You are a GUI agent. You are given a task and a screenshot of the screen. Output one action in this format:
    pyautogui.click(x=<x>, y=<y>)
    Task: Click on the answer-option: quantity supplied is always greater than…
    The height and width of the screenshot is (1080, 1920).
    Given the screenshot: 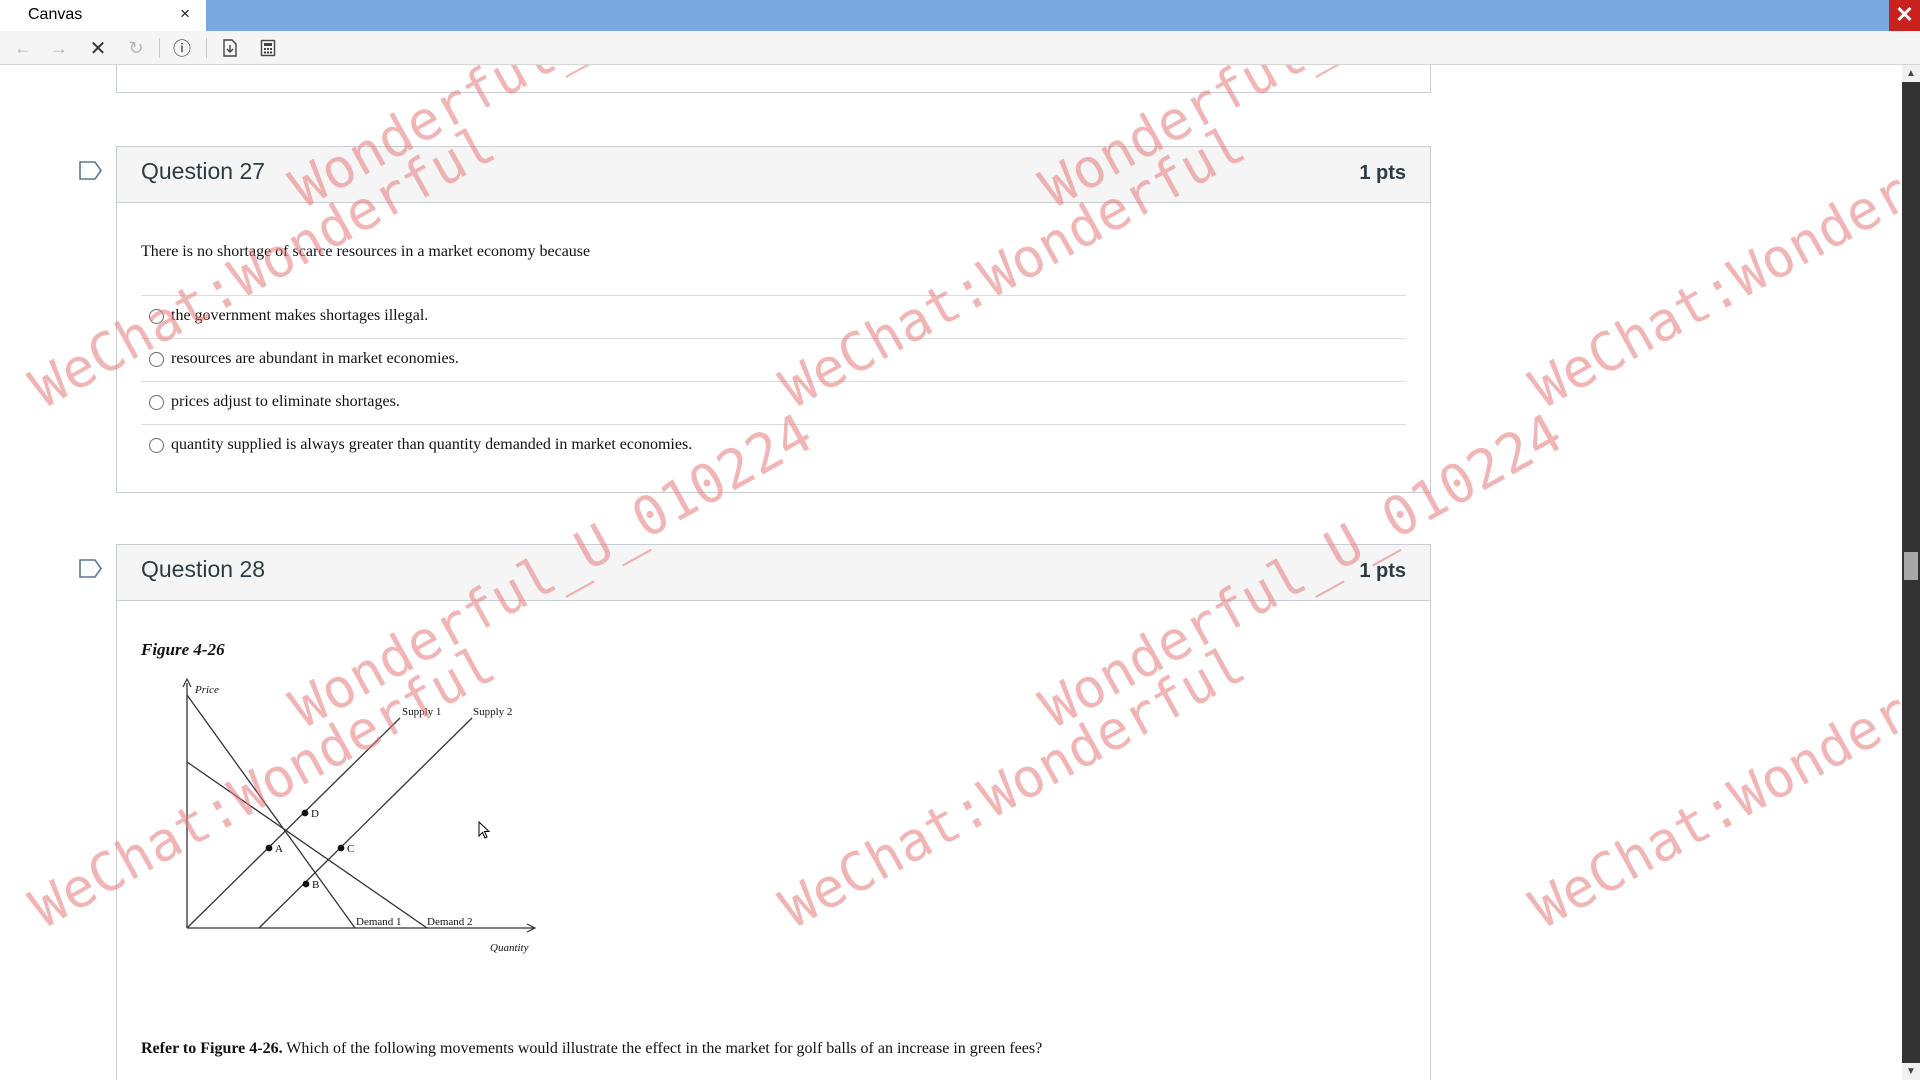 What is the action you would take?
    pyautogui.click(x=773, y=445)
    